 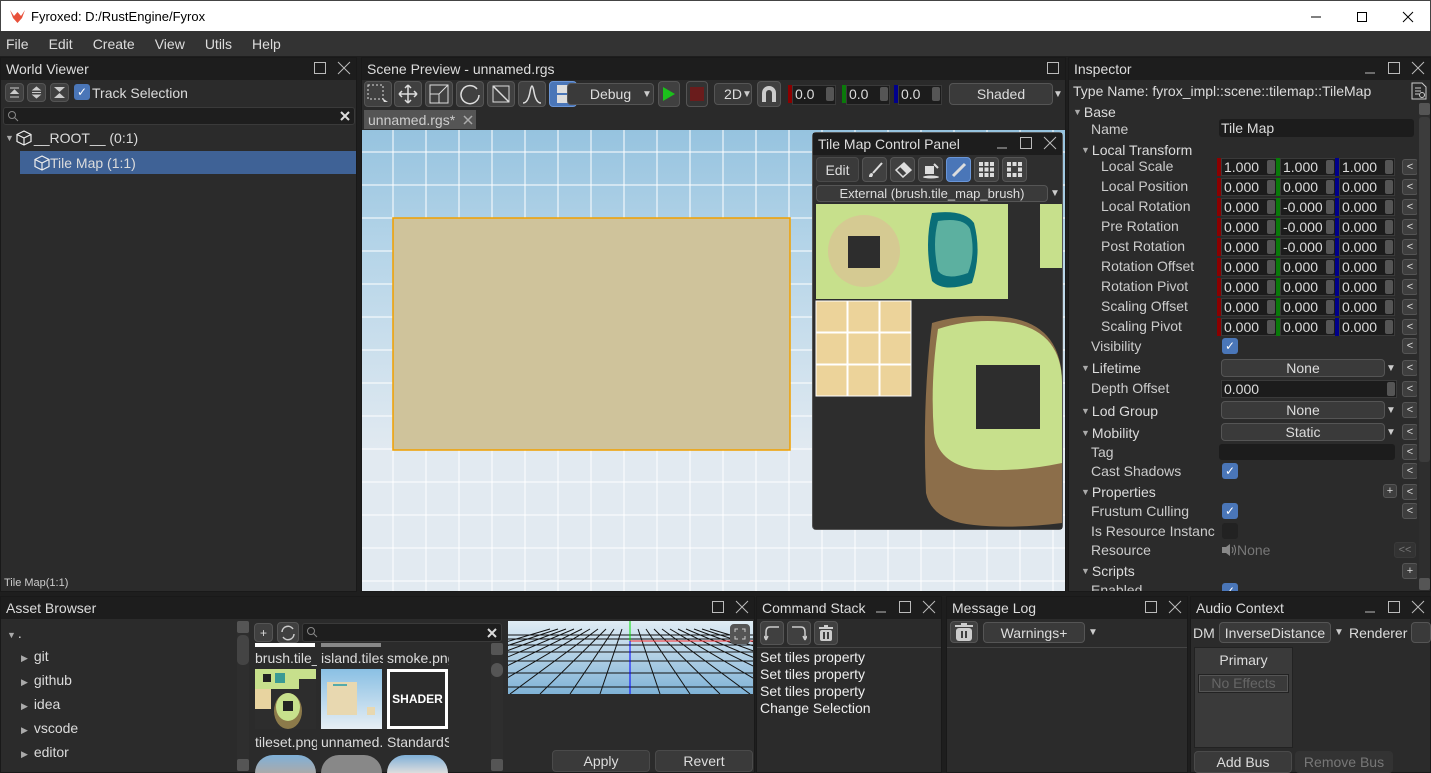 What do you see at coordinates (964, 632) in the screenshot?
I see `clear-log-button` at bounding box center [964, 632].